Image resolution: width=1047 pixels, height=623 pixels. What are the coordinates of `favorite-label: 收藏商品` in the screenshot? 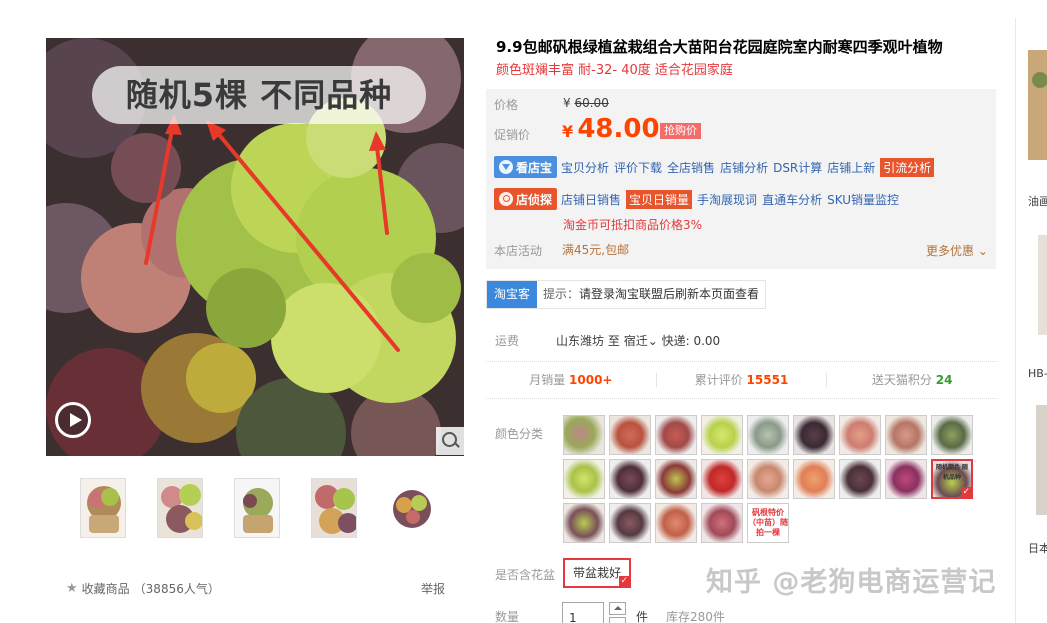 It's located at (105, 589).